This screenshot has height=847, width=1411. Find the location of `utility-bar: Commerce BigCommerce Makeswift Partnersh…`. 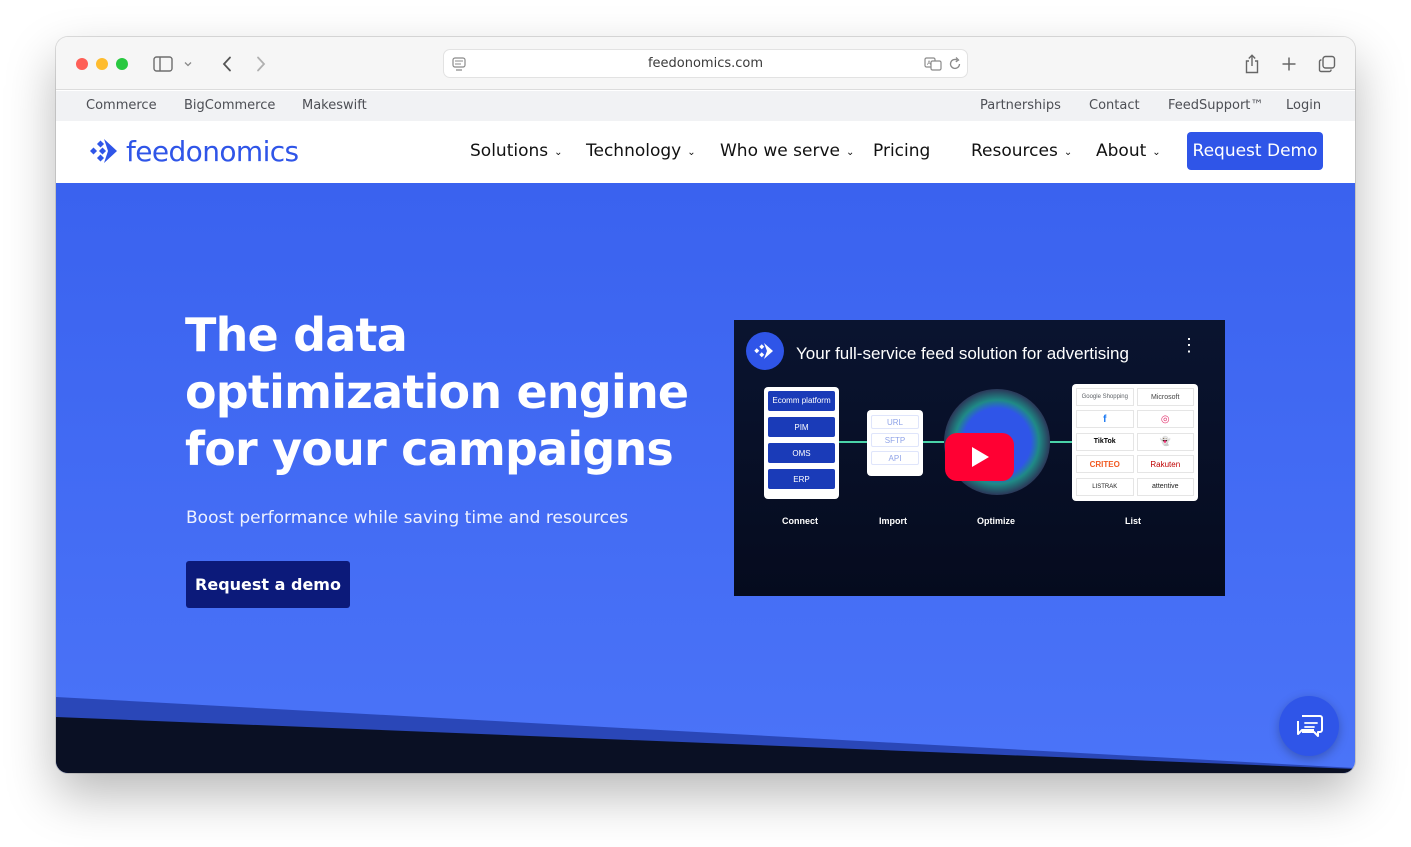

utility-bar: Commerce BigCommerce Makeswift Partnersh… is located at coordinates (705, 106).